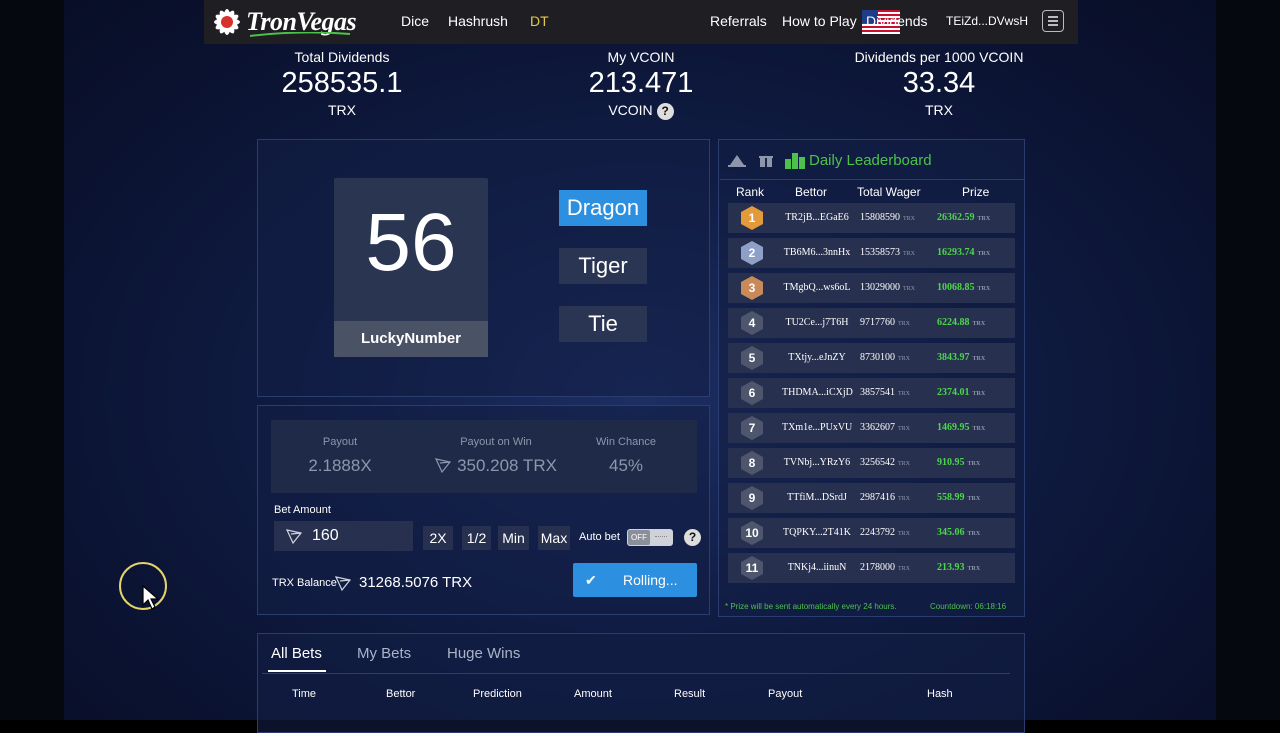  I want to click on auto-bet-toggle: OFF, so click(650, 537).